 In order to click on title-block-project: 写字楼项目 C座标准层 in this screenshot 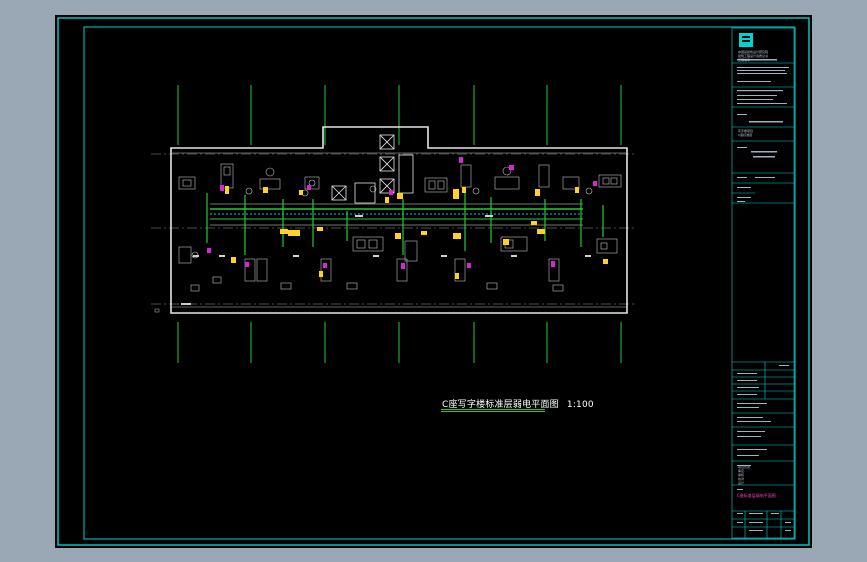, I will do `click(764, 133)`.